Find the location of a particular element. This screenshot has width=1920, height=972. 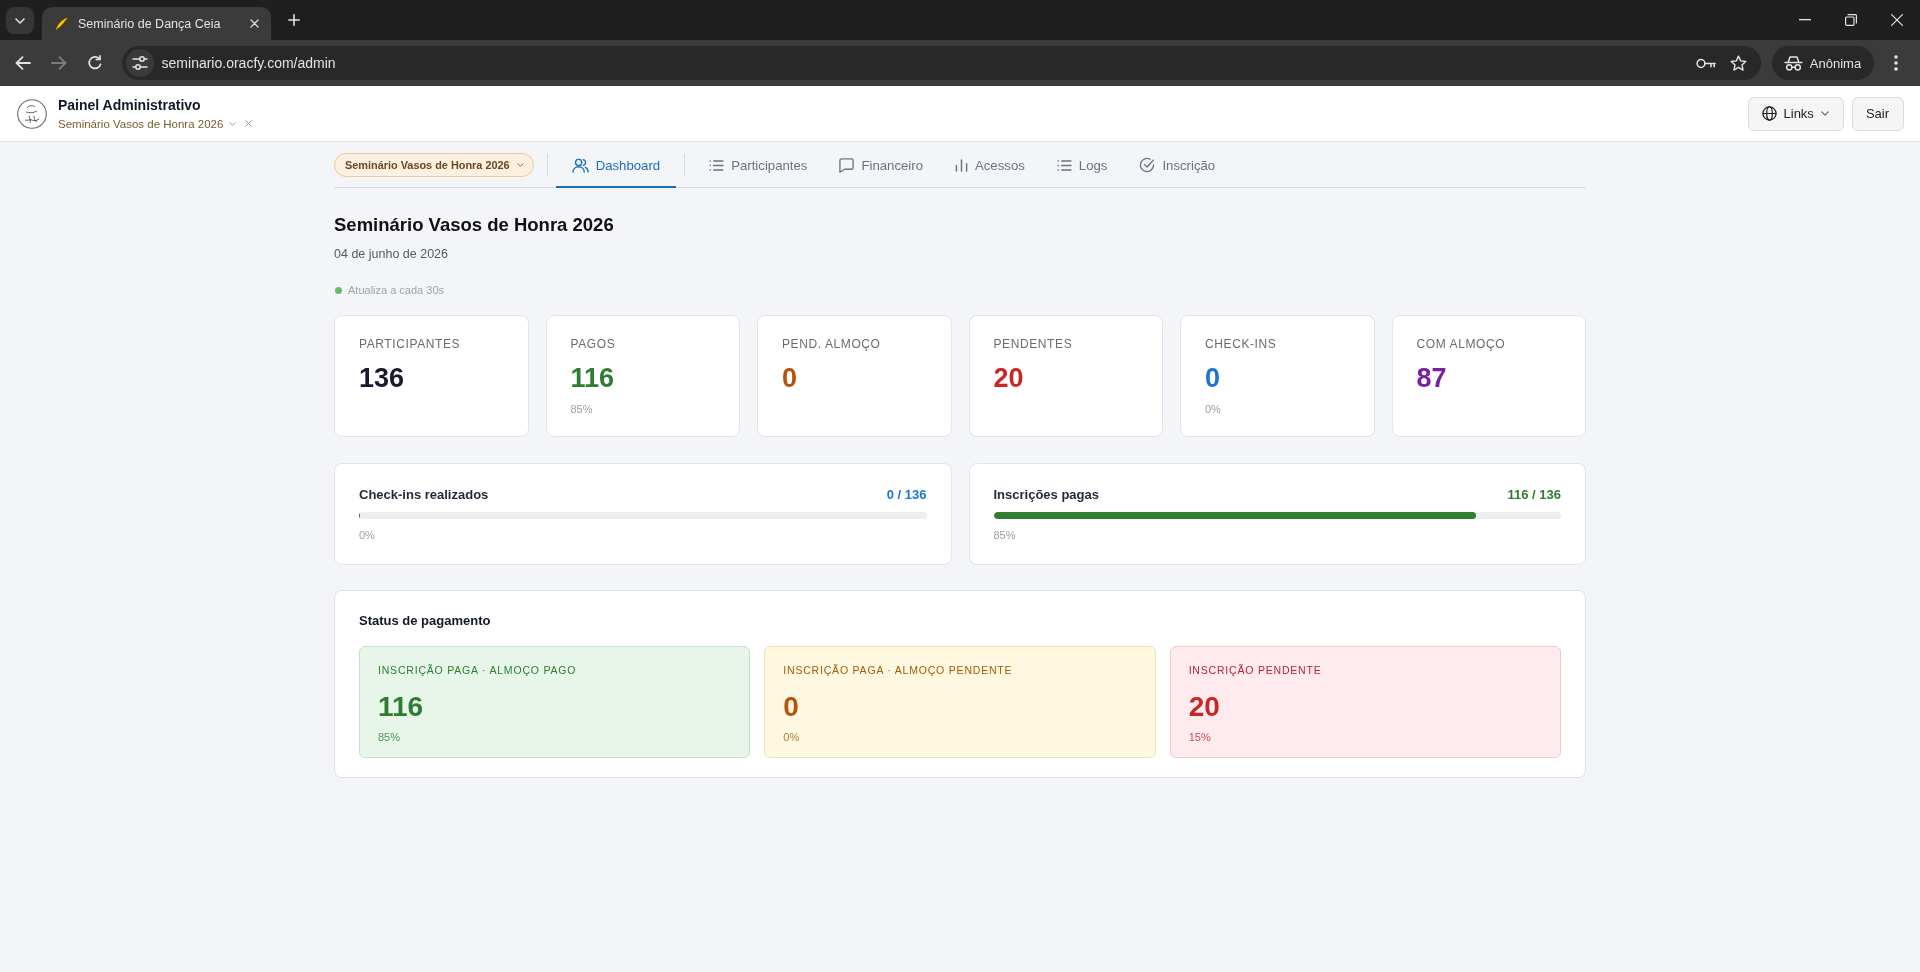

plus-icon is located at coordinates (294, 20).